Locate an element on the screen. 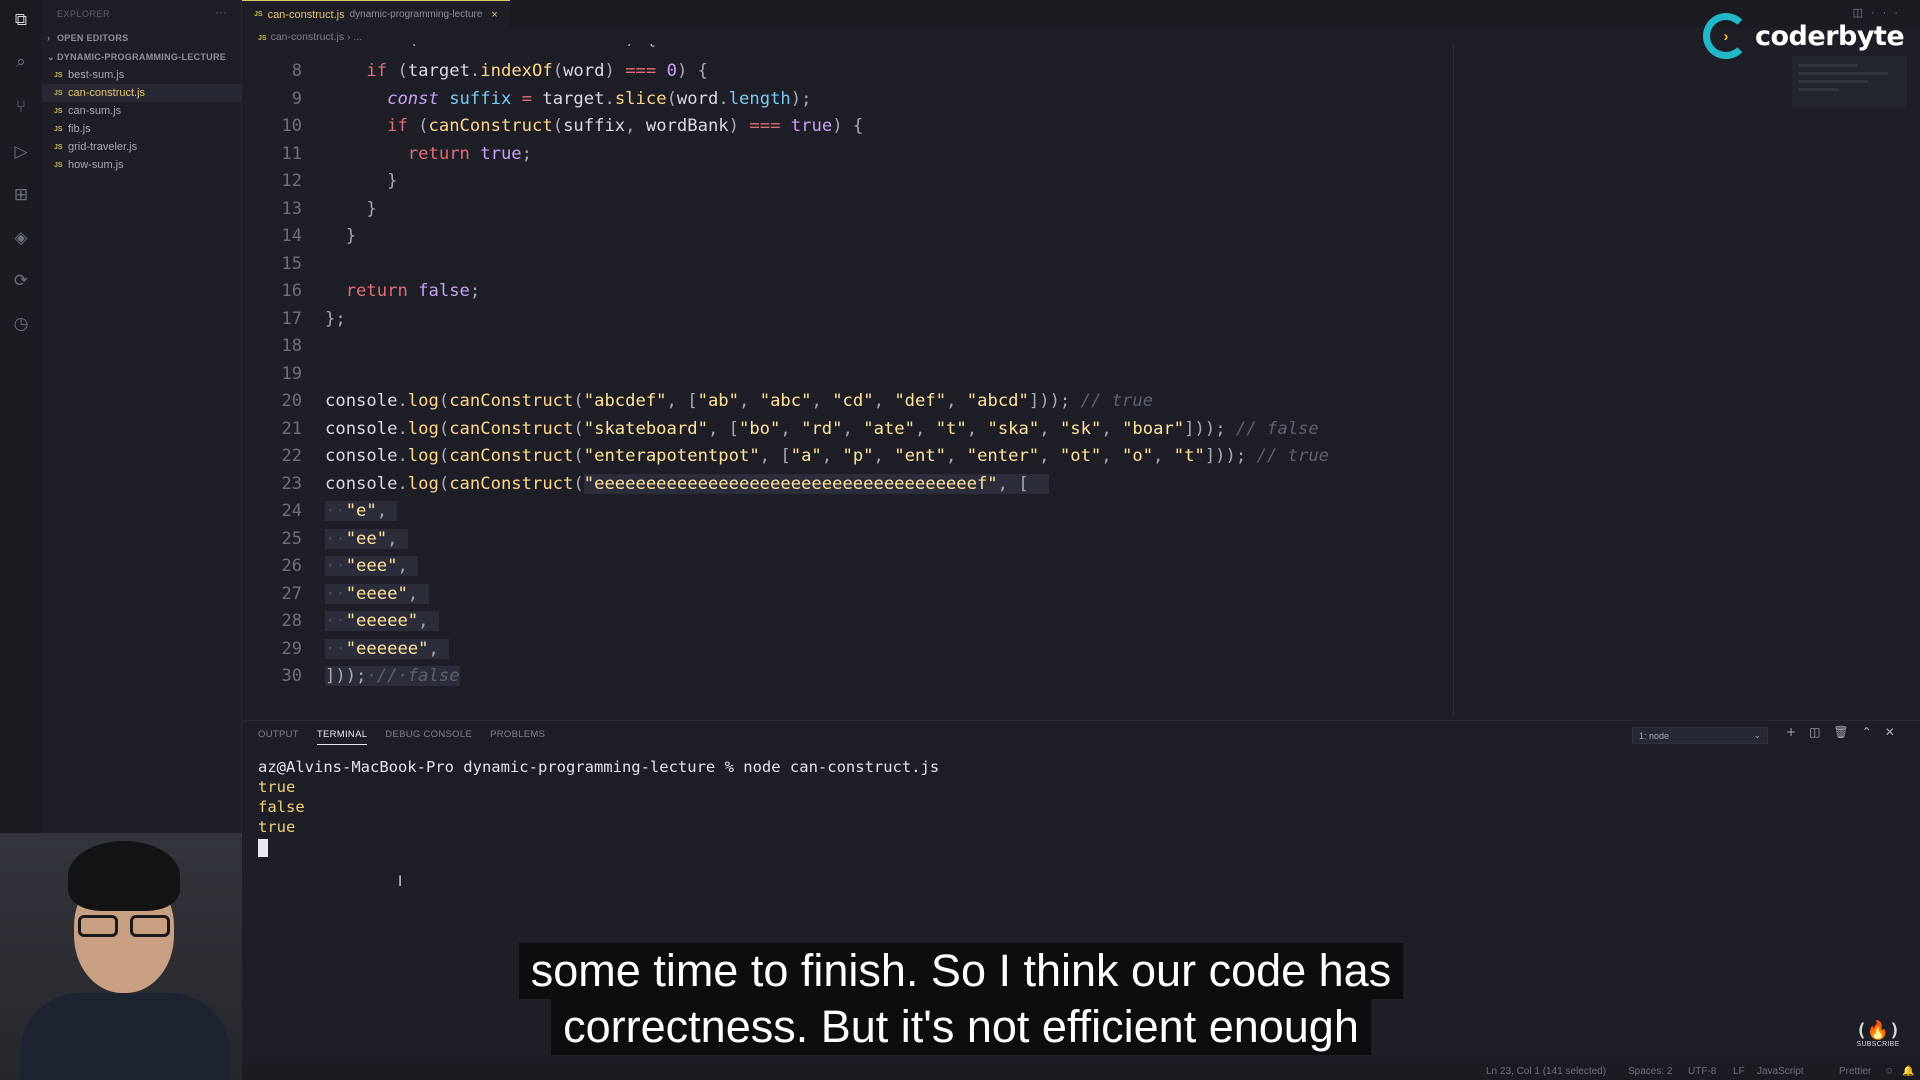 Image resolution: width=1920 pixels, height=1080 pixels. code-line: 15 is located at coordinates (291, 263).